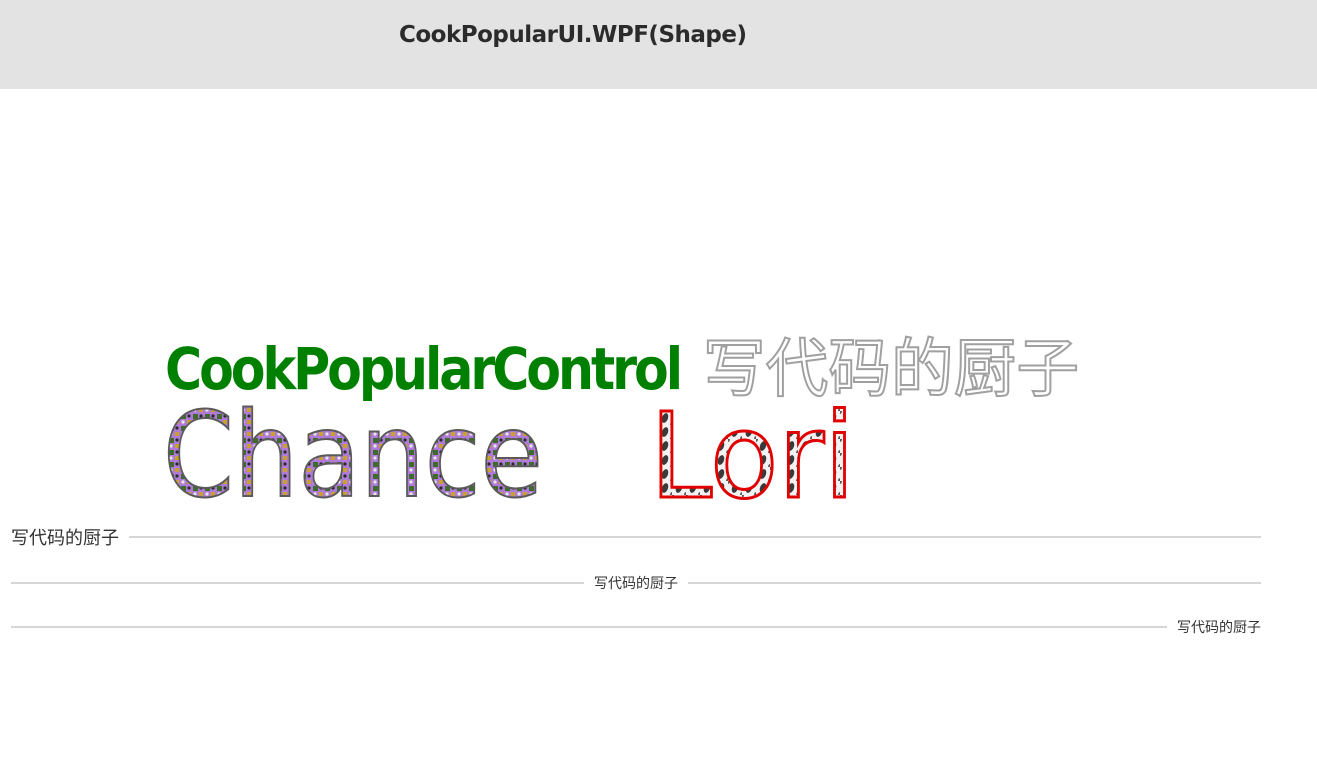 The height and width of the screenshot is (772, 1317). Describe the element at coordinates (353, 455) in the screenshot. I see `chance-pattern-text: Chance` at that location.